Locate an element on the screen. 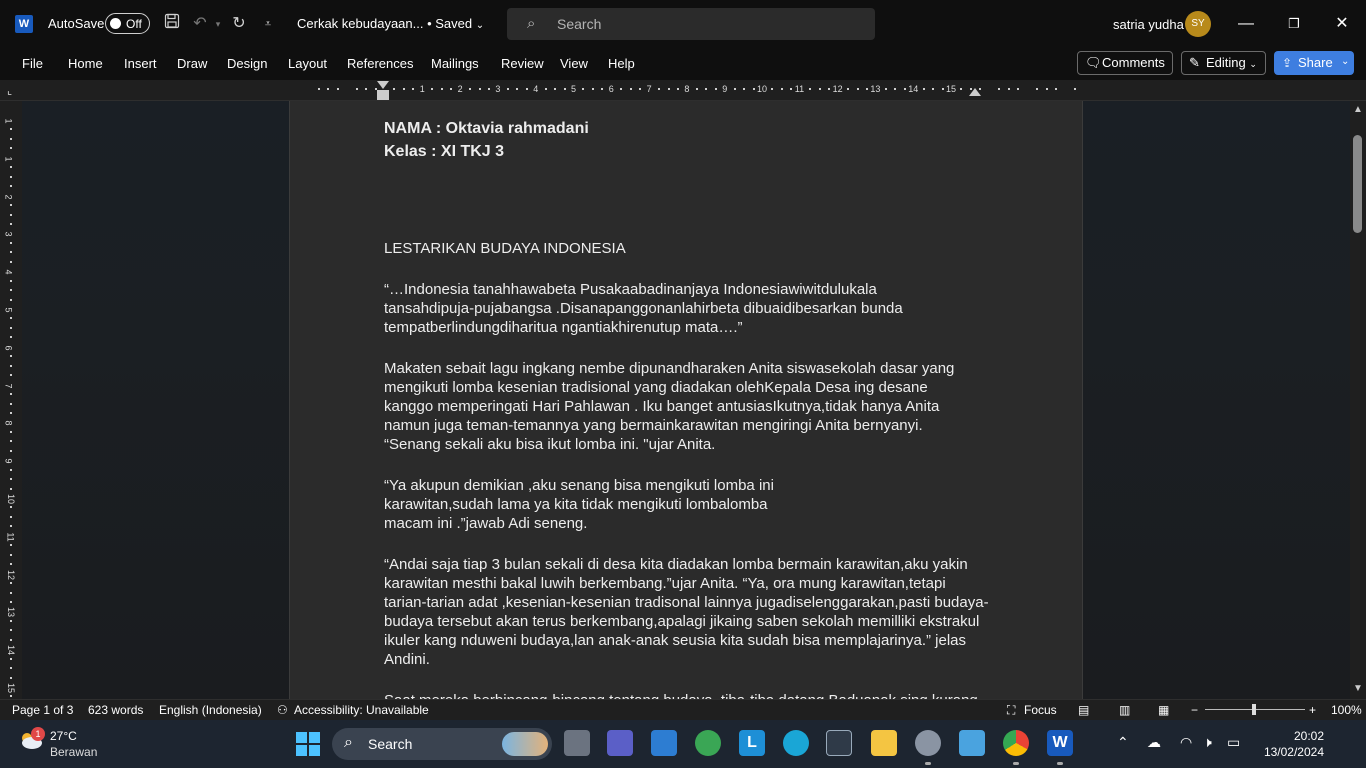 Image resolution: width=1366 pixels, height=768 pixels. tab-mailings: Mailings is located at coordinates (455, 63).